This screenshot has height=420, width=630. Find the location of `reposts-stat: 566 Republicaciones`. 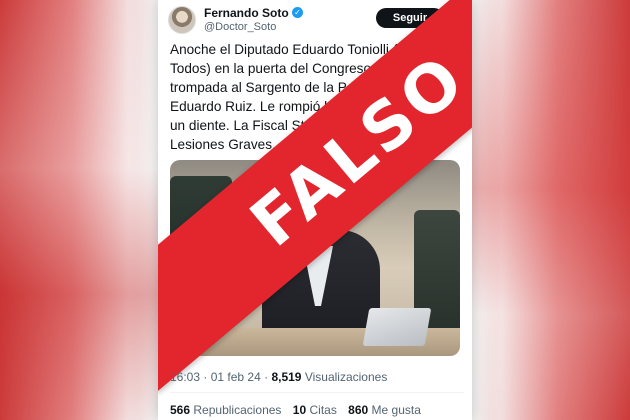

reposts-stat: 566 Republicaciones is located at coordinates (225, 410).